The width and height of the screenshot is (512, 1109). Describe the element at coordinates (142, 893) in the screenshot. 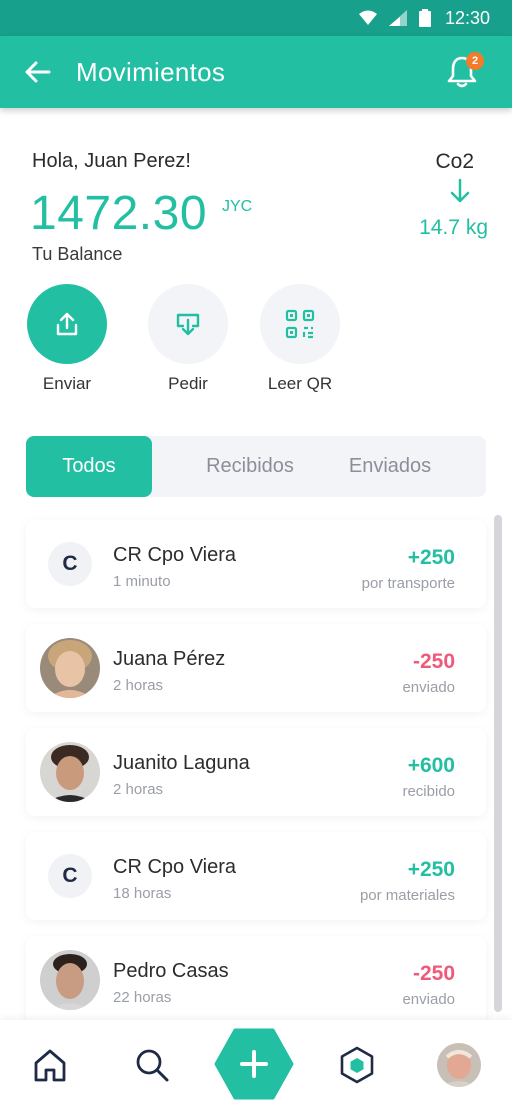

I see `transaction-time: 18 horas` at that location.